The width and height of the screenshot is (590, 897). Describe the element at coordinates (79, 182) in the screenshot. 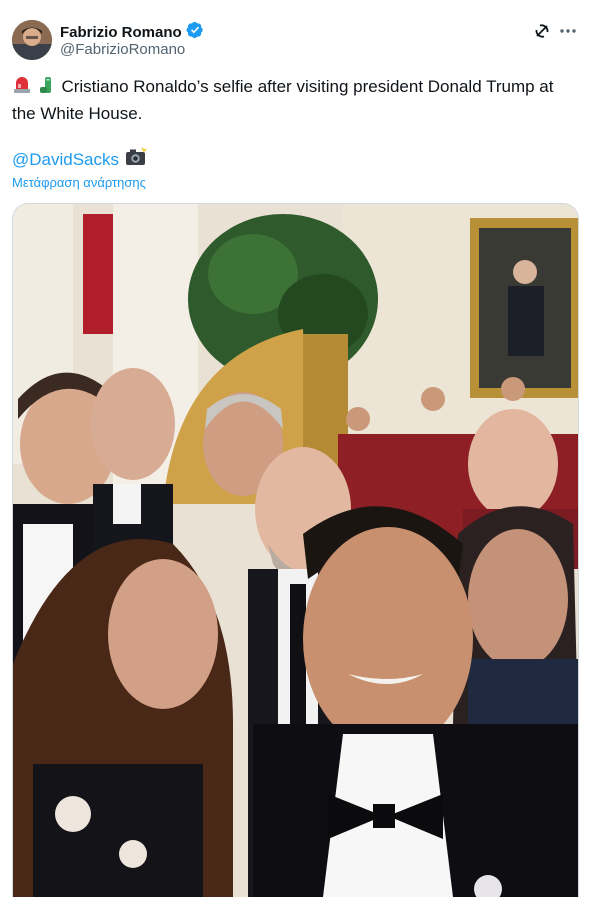

I see `translate-post-link: Μετάφραση ανάρτησης` at that location.